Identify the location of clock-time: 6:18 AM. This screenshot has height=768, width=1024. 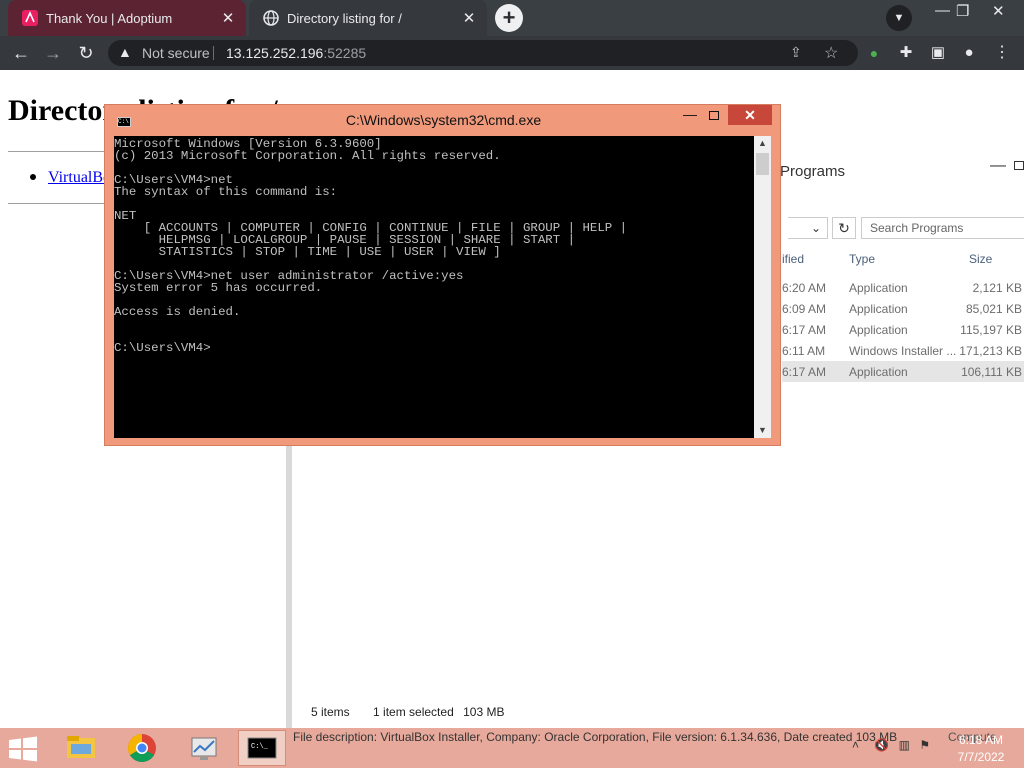
(981, 740).